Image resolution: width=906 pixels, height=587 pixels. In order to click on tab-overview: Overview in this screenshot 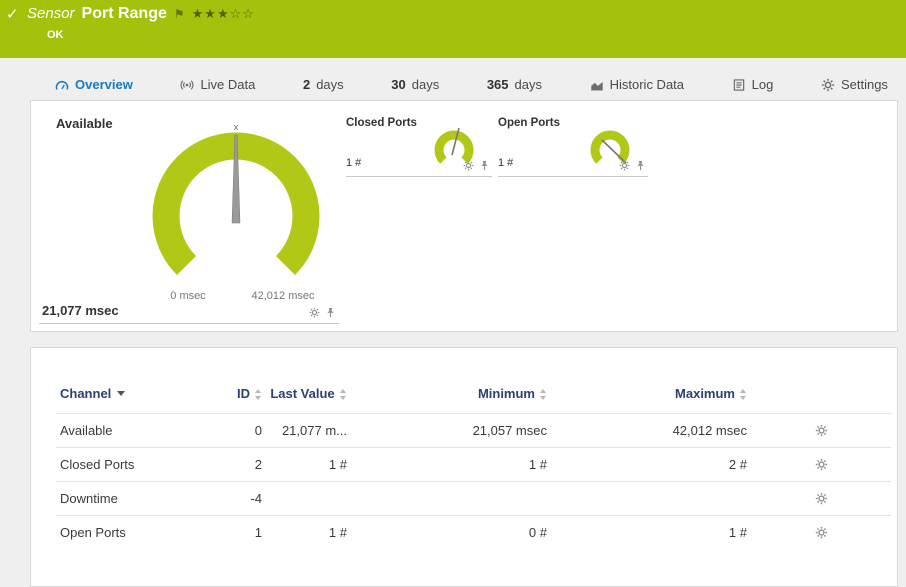, I will do `click(94, 86)`.